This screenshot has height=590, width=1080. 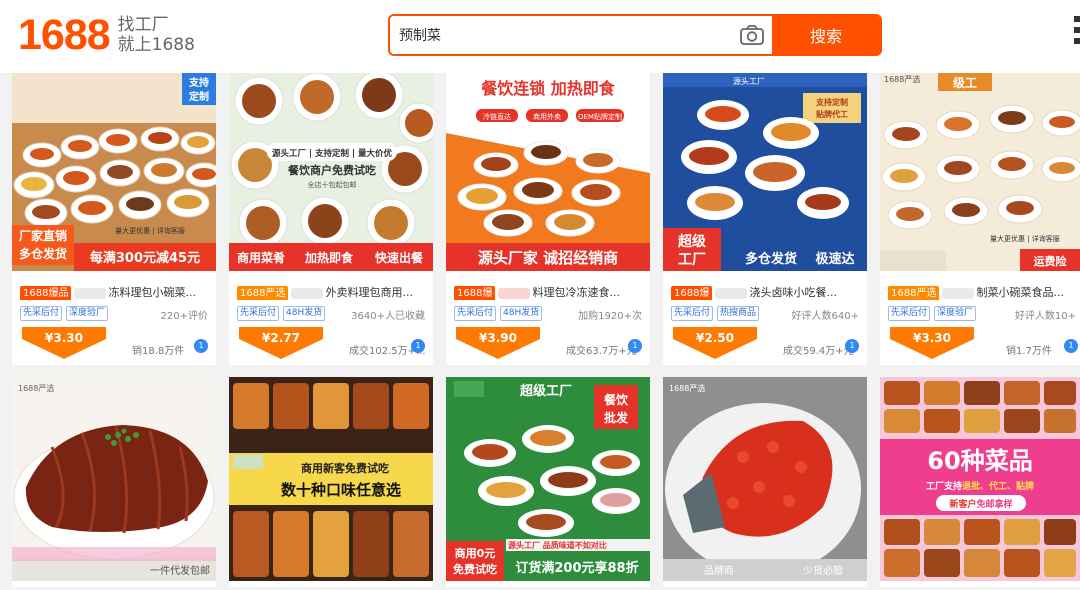 What do you see at coordinates (692, 260) in the screenshot?
I see `image-banner: 工厂` at bounding box center [692, 260].